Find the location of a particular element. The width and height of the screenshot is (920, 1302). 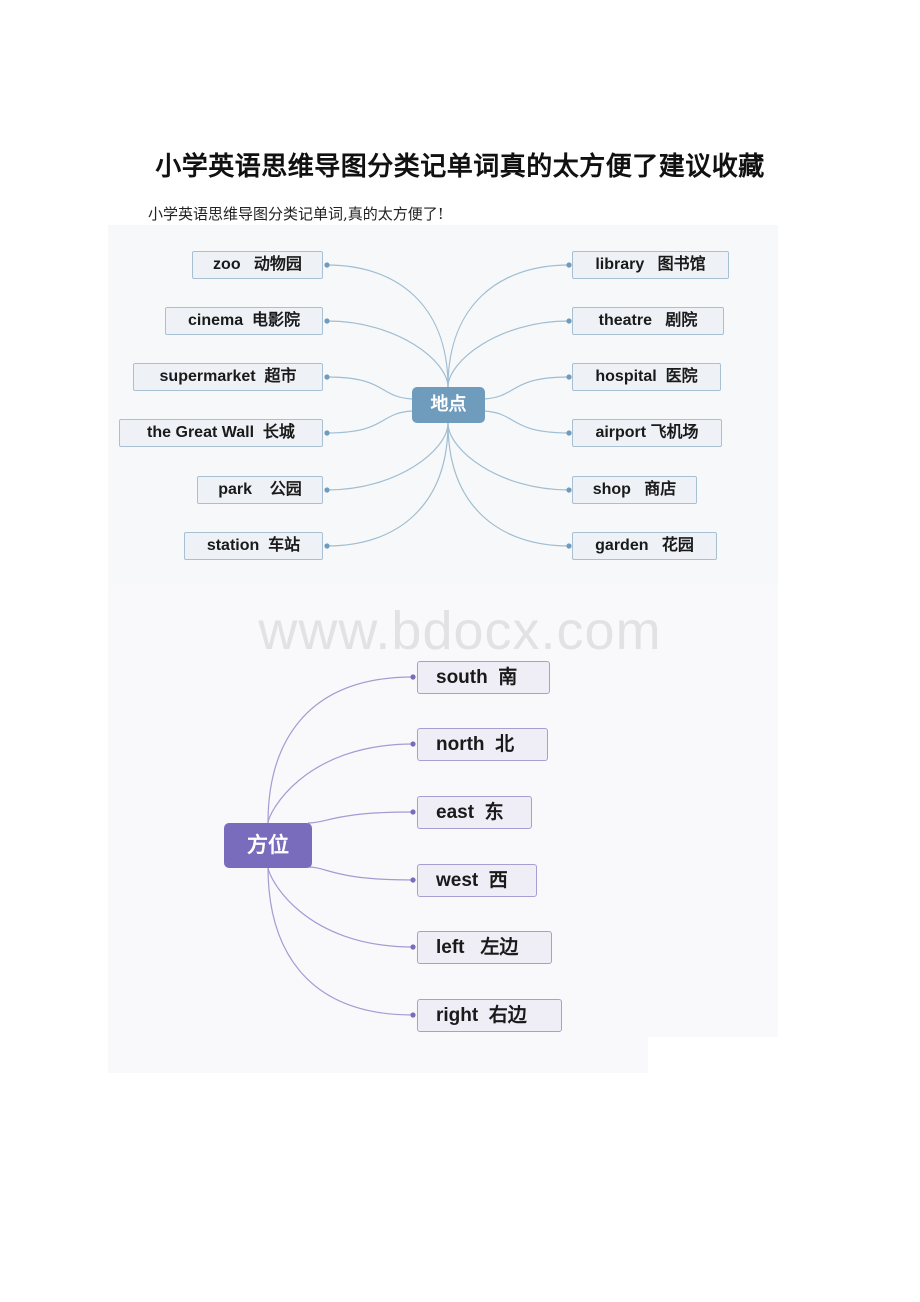

document-title: 小学英语思维导图分类记单词真的太方便了建议收藏 is located at coordinates (460, 167).